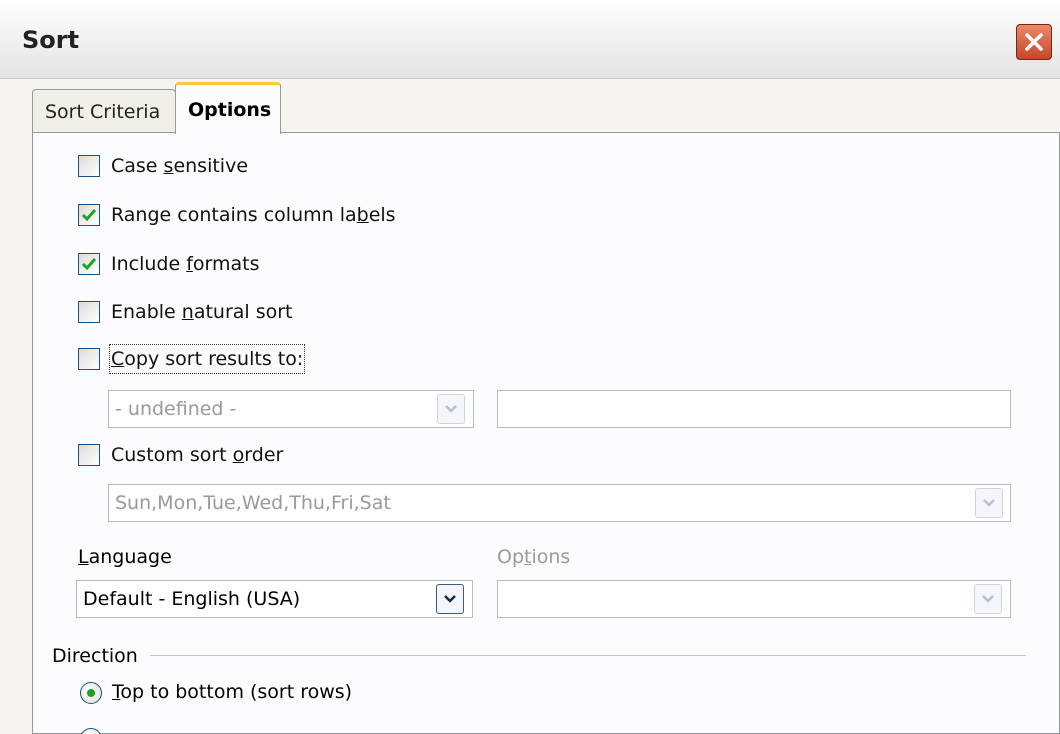 The width and height of the screenshot is (1060, 734). I want to click on natural-sort-checkbox, so click(89, 312).